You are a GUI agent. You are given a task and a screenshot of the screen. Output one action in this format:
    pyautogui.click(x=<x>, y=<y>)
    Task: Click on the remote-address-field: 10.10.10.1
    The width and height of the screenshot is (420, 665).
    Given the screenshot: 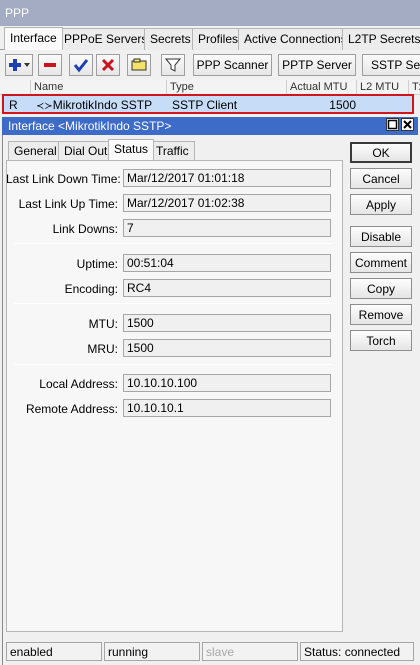 What is the action you would take?
    pyautogui.click(x=227, y=408)
    